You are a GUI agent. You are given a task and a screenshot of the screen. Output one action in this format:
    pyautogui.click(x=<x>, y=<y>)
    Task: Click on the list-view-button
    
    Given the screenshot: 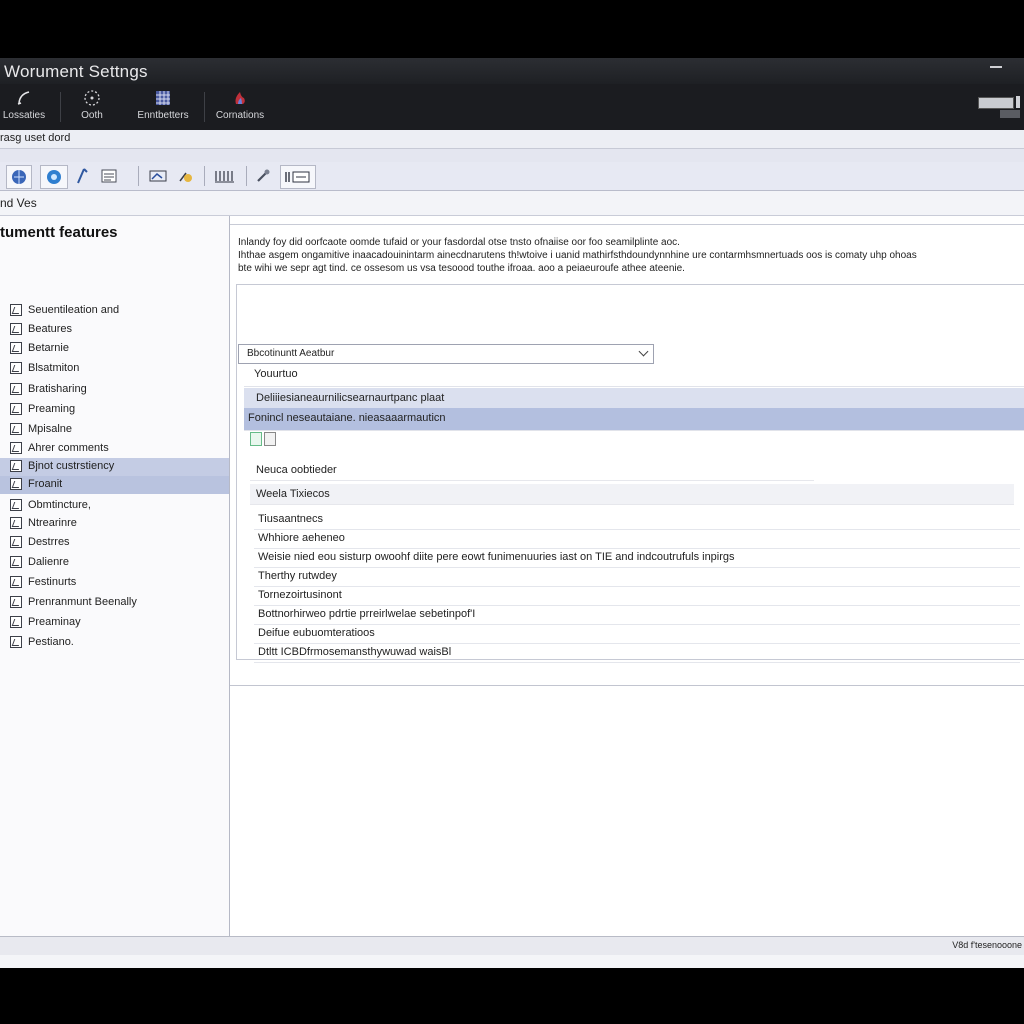 What is the action you would take?
    pyautogui.click(x=109, y=176)
    